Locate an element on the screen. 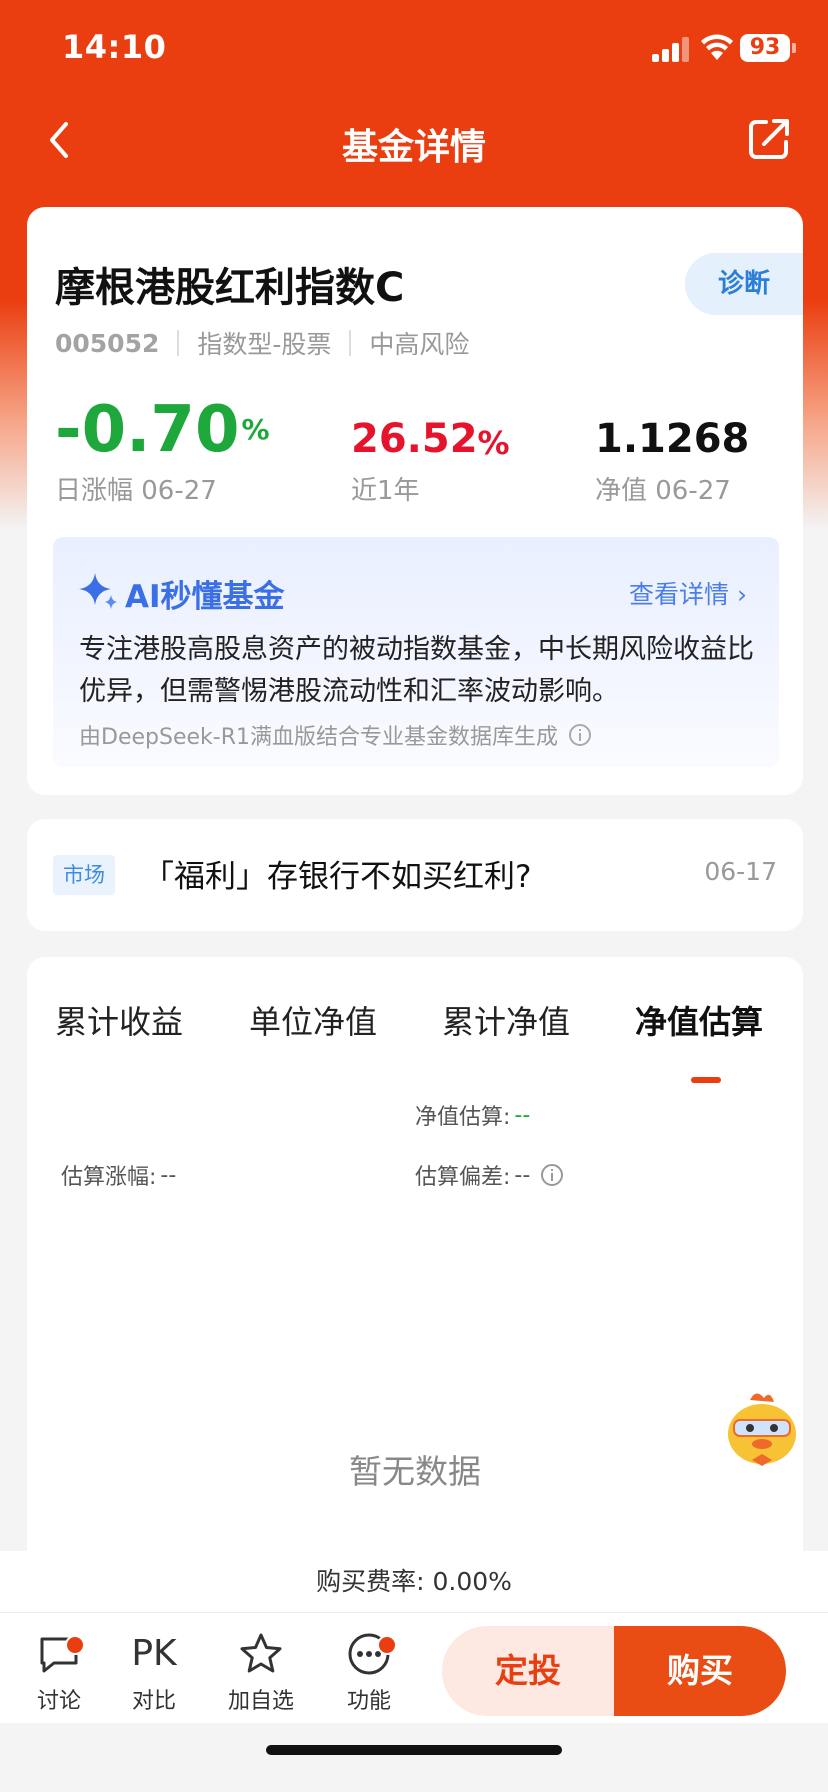 This screenshot has height=1792, width=828. ai-source-note: 由DeepSeek-R1满血版结合专业基金数据库生成 is located at coordinates (335, 735).